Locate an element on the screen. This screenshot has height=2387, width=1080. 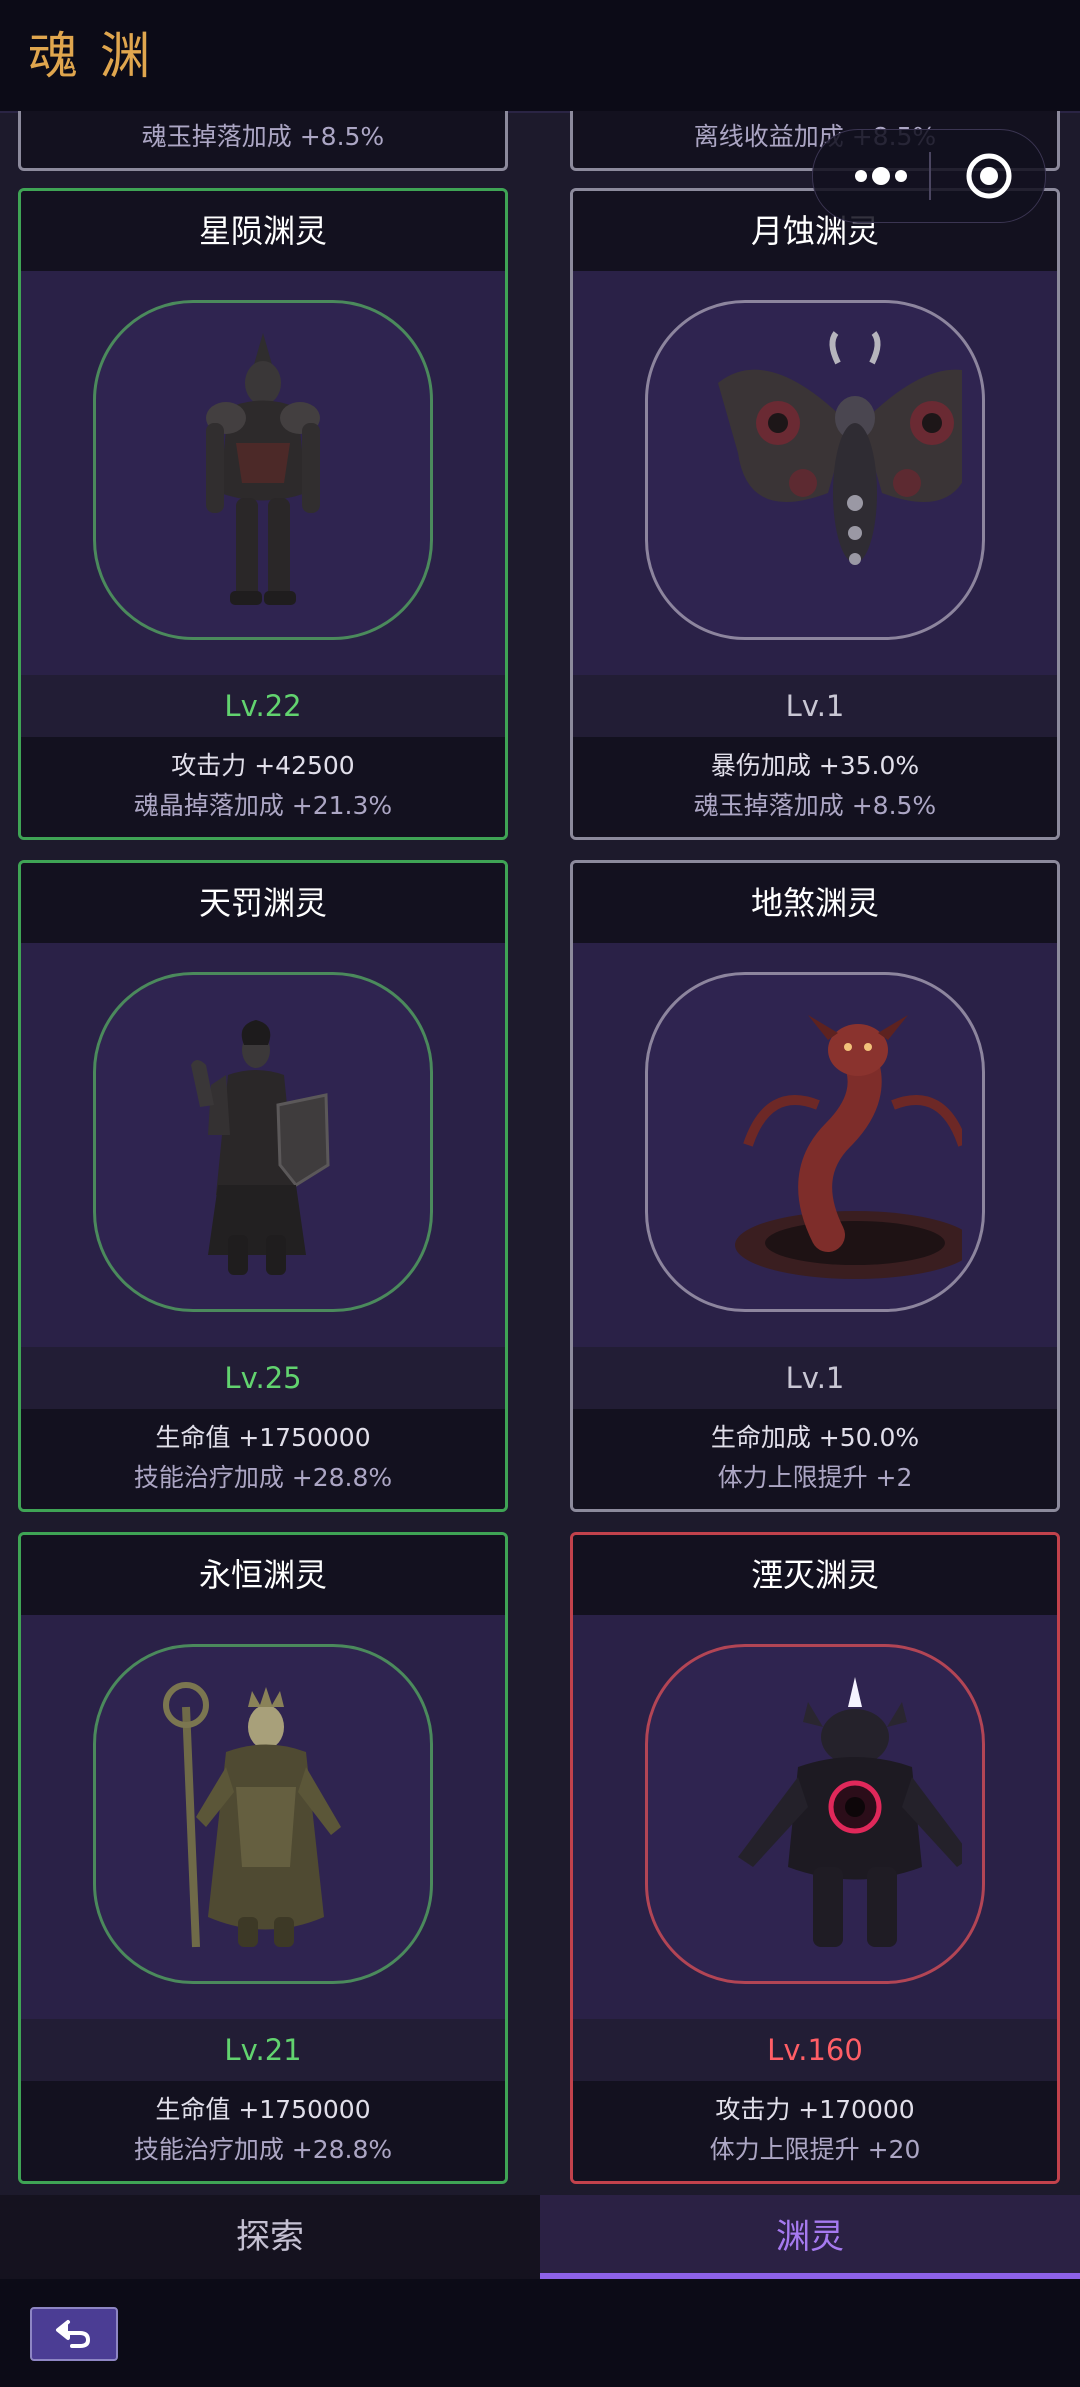
spirit-stat-secondary: 魂晶掉落加成 +21.3% is located at coordinates (263, 805).